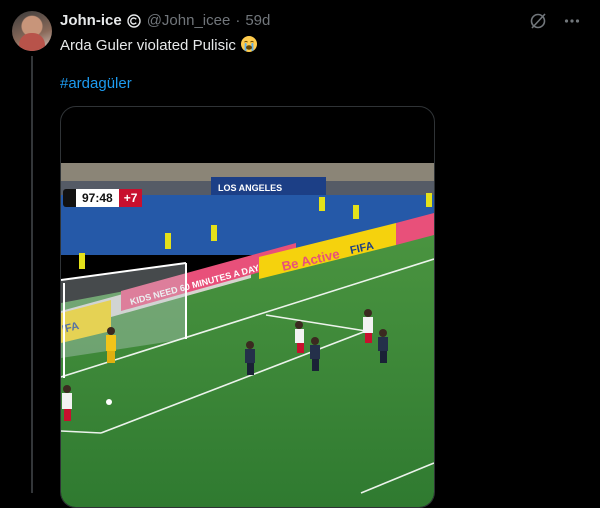 The width and height of the screenshot is (600, 508). Describe the element at coordinates (133, 21) in the screenshot. I see `verified-icon` at that location.